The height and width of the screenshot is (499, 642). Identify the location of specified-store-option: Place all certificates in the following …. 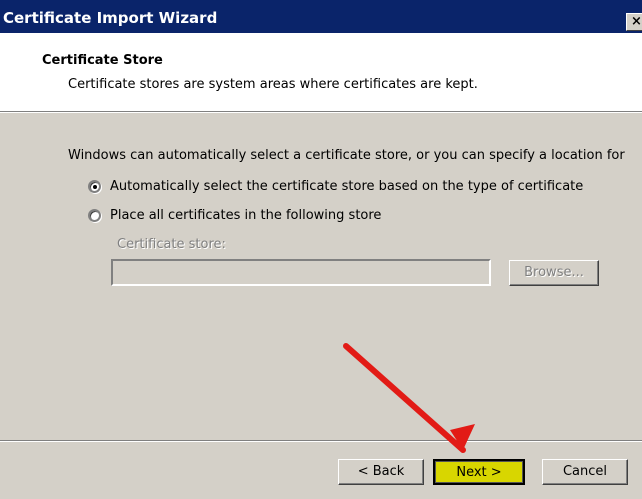
(234, 215).